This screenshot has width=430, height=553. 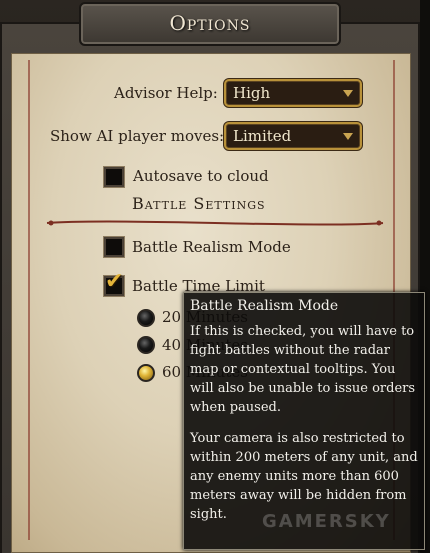 What do you see at coordinates (264, 306) in the screenshot?
I see `tooltip-title: Battle Realism Mode` at bounding box center [264, 306].